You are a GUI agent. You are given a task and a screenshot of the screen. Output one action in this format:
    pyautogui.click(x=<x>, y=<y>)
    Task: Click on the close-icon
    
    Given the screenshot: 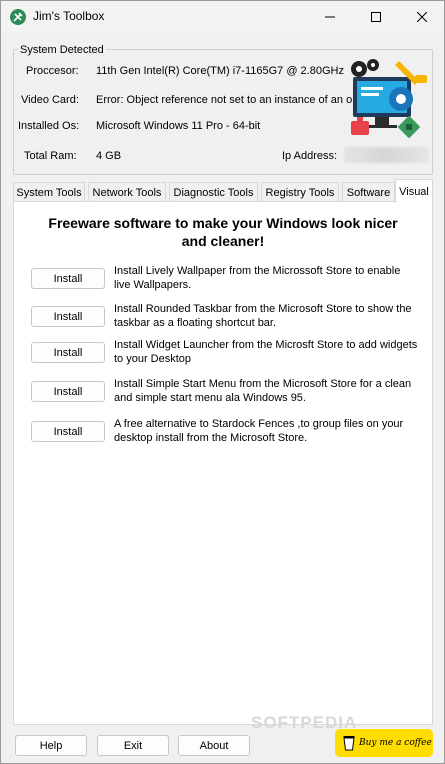 What is the action you would take?
    pyautogui.click(x=422, y=16)
    